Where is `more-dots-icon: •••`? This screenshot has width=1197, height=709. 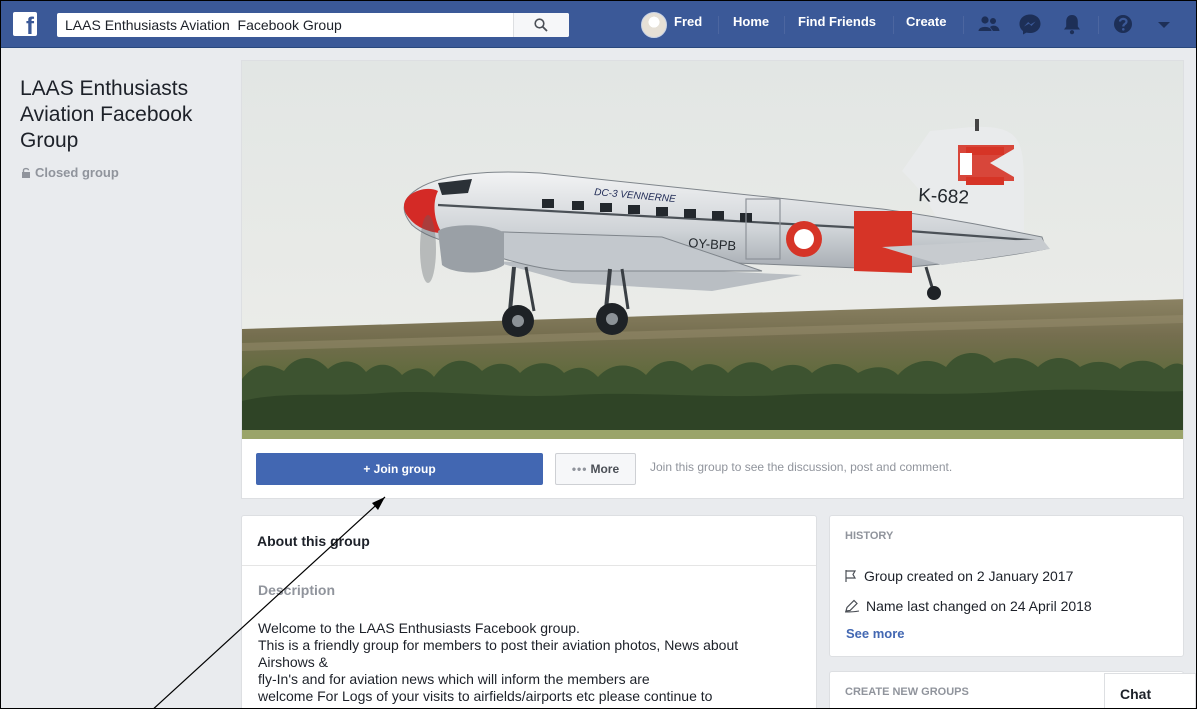 more-dots-icon: ••• is located at coordinates (579, 469).